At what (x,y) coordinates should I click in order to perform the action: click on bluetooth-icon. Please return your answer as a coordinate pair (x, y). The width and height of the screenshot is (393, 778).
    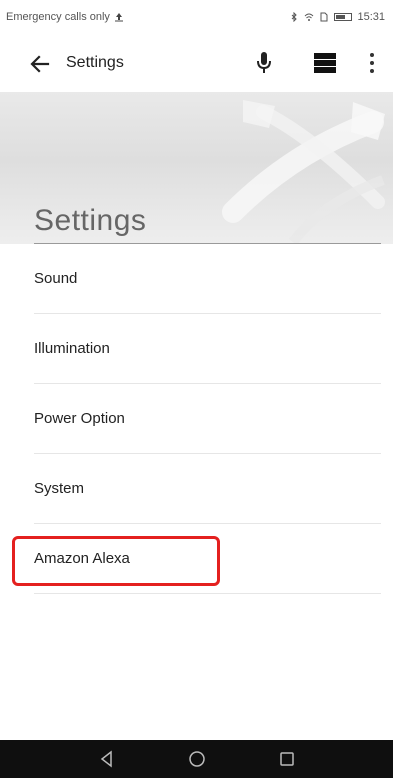
    Looking at the image, I should click on (295, 17).